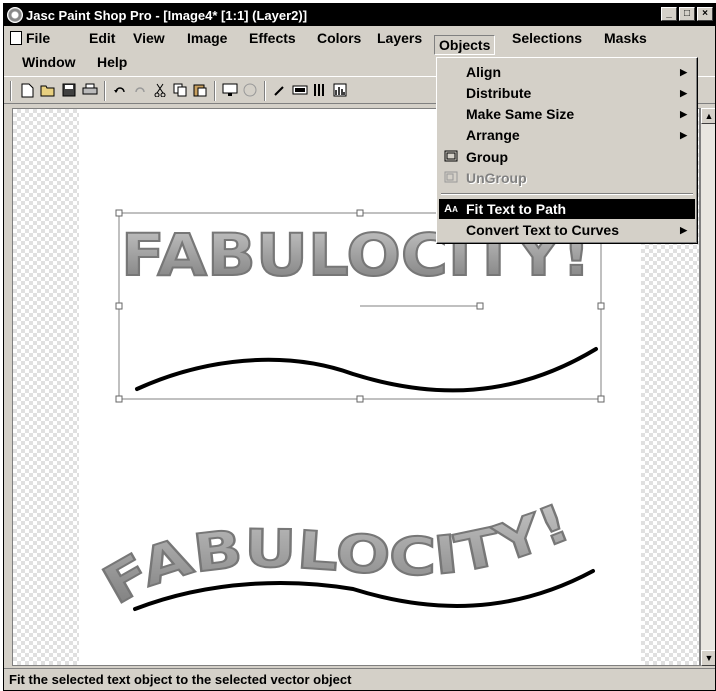 Image resolution: width=716 pixels, height=691 pixels. I want to click on document-icon, so click(16, 38).